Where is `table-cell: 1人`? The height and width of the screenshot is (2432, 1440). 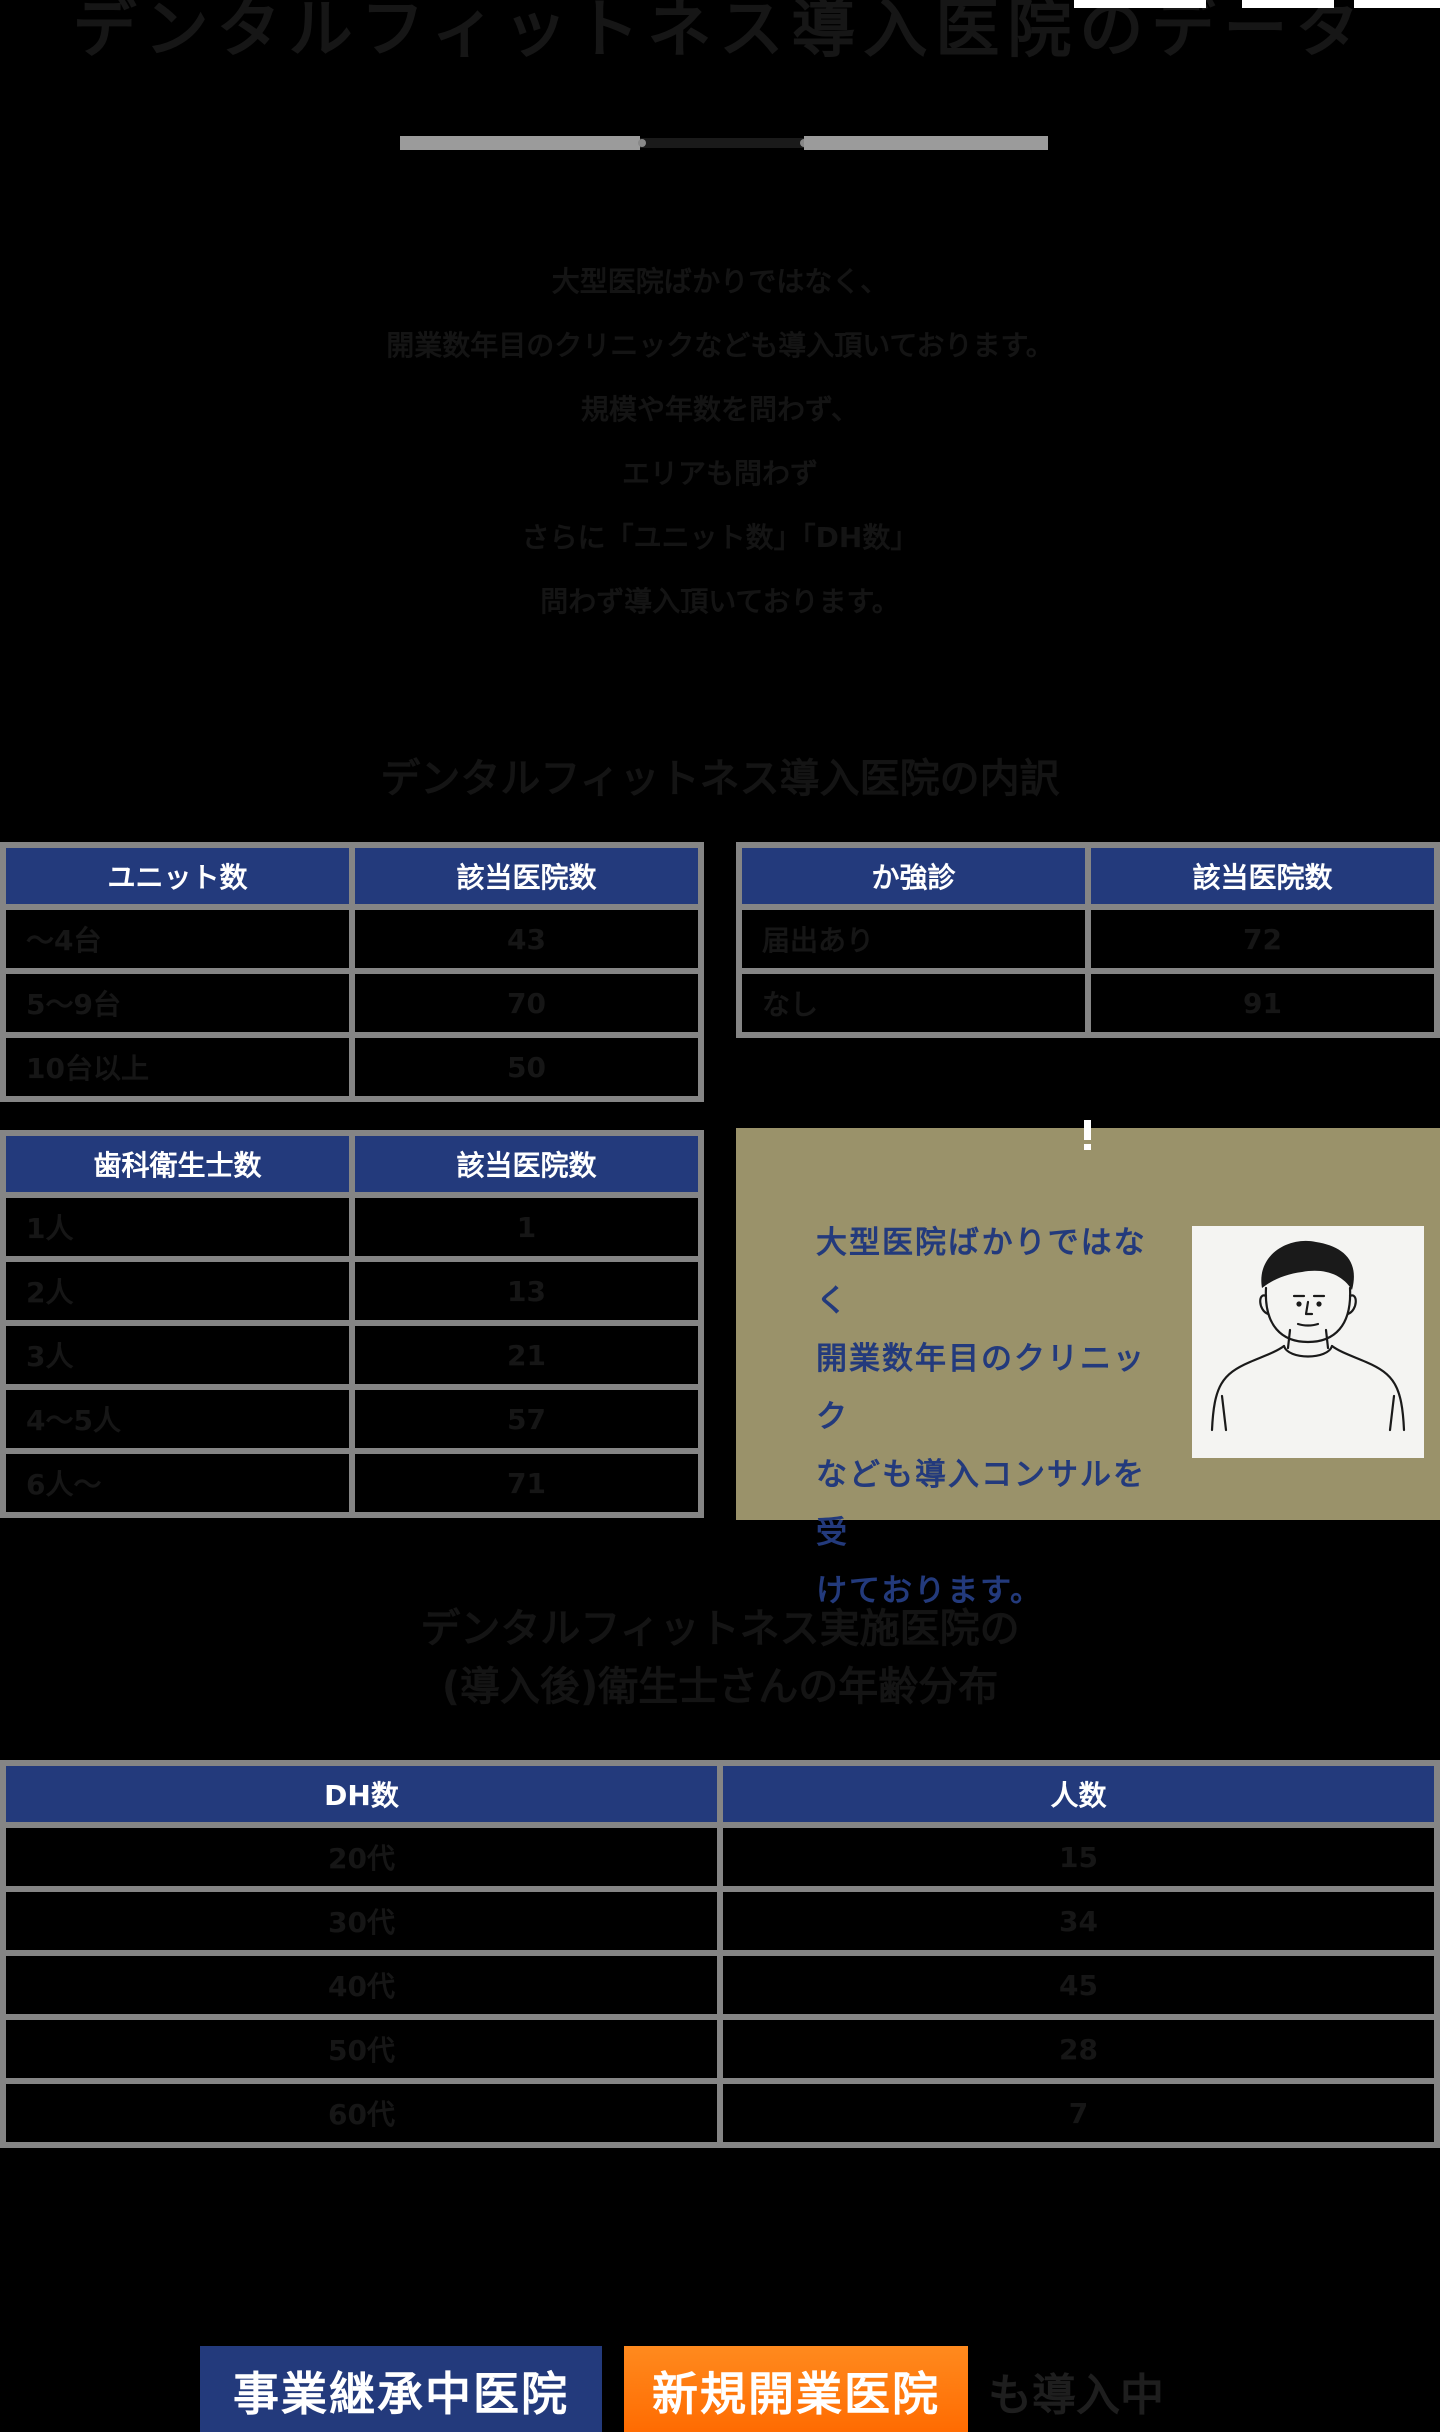 table-cell: 1人 is located at coordinates (177, 1227).